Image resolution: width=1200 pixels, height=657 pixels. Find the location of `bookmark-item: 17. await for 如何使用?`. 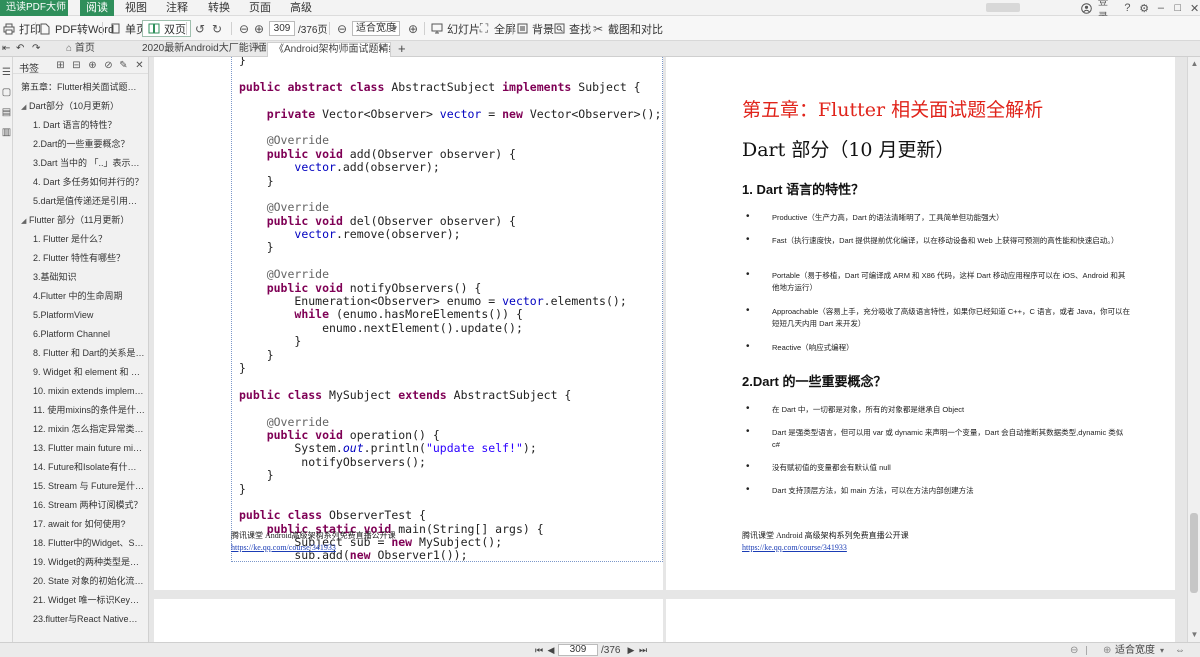

bookmark-item: 17. await for 如何使用? is located at coordinates (80, 524).